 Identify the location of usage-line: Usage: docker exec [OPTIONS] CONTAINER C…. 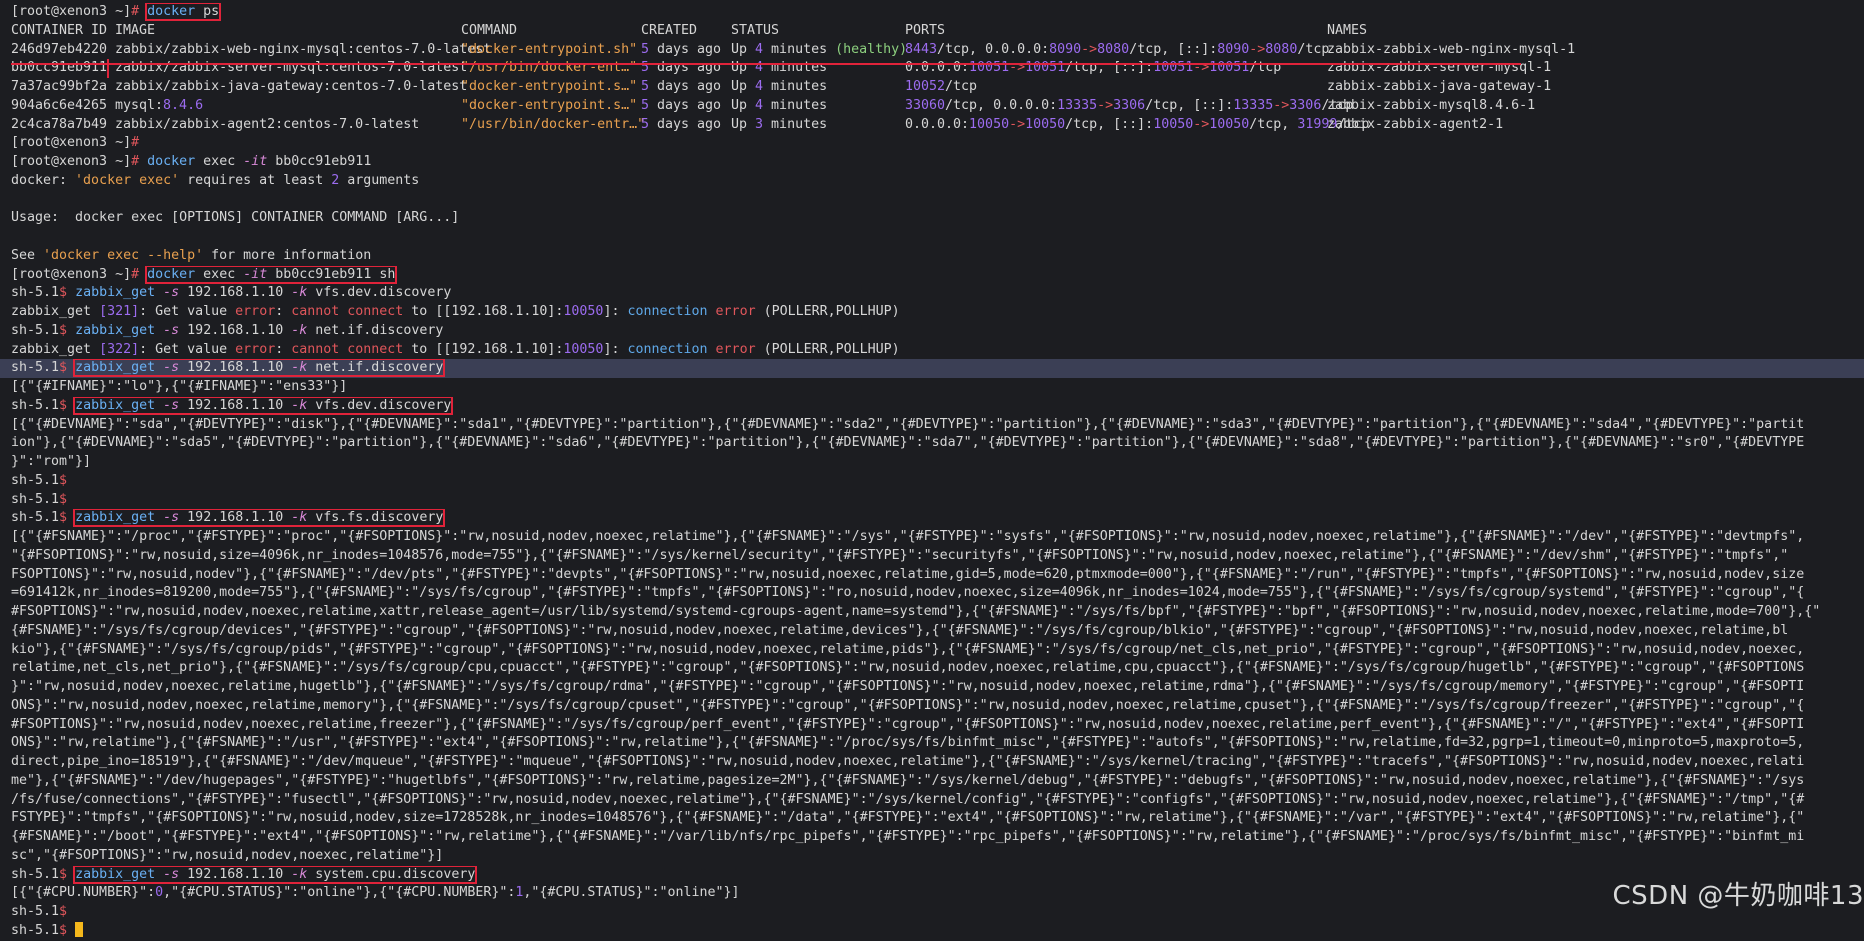
(235, 218).